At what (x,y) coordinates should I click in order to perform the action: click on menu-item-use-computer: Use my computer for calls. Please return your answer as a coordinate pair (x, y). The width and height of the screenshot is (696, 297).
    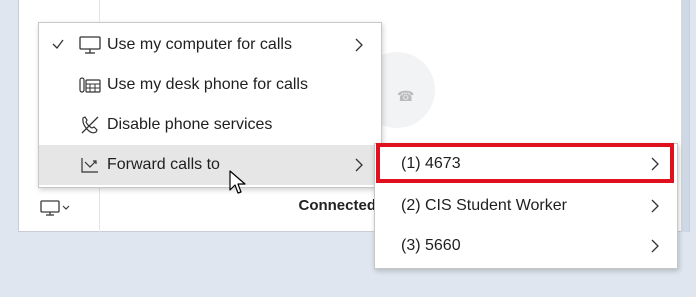
    Looking at the image, I should click on (210, 45).